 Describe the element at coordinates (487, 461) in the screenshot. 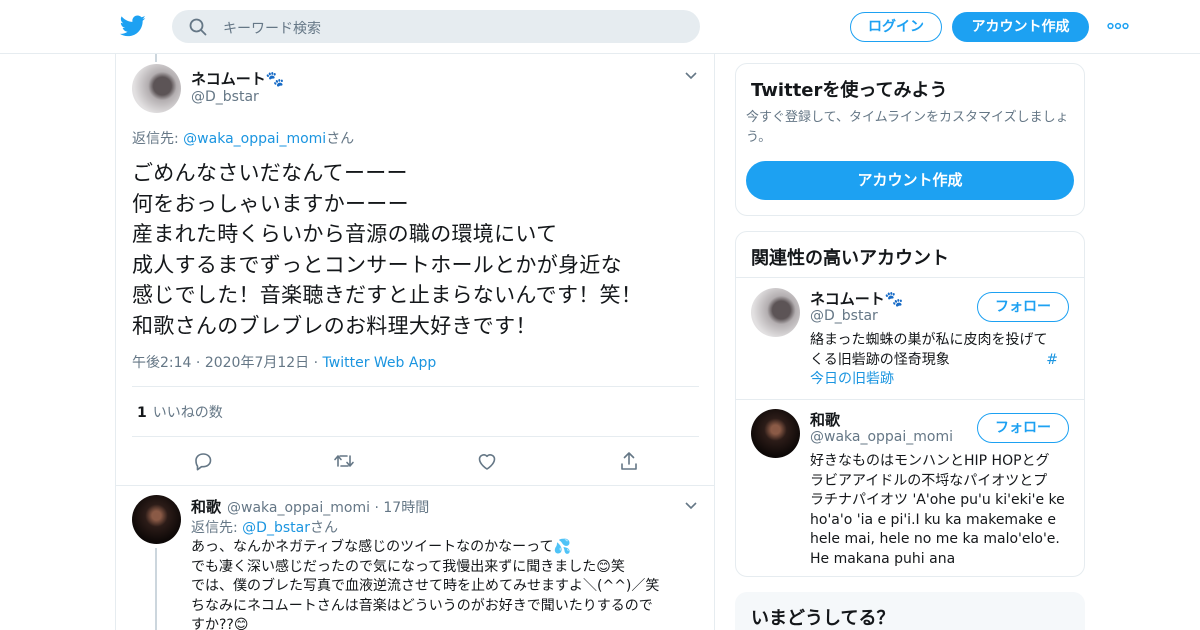

I see `like-heart-icon` at that location.